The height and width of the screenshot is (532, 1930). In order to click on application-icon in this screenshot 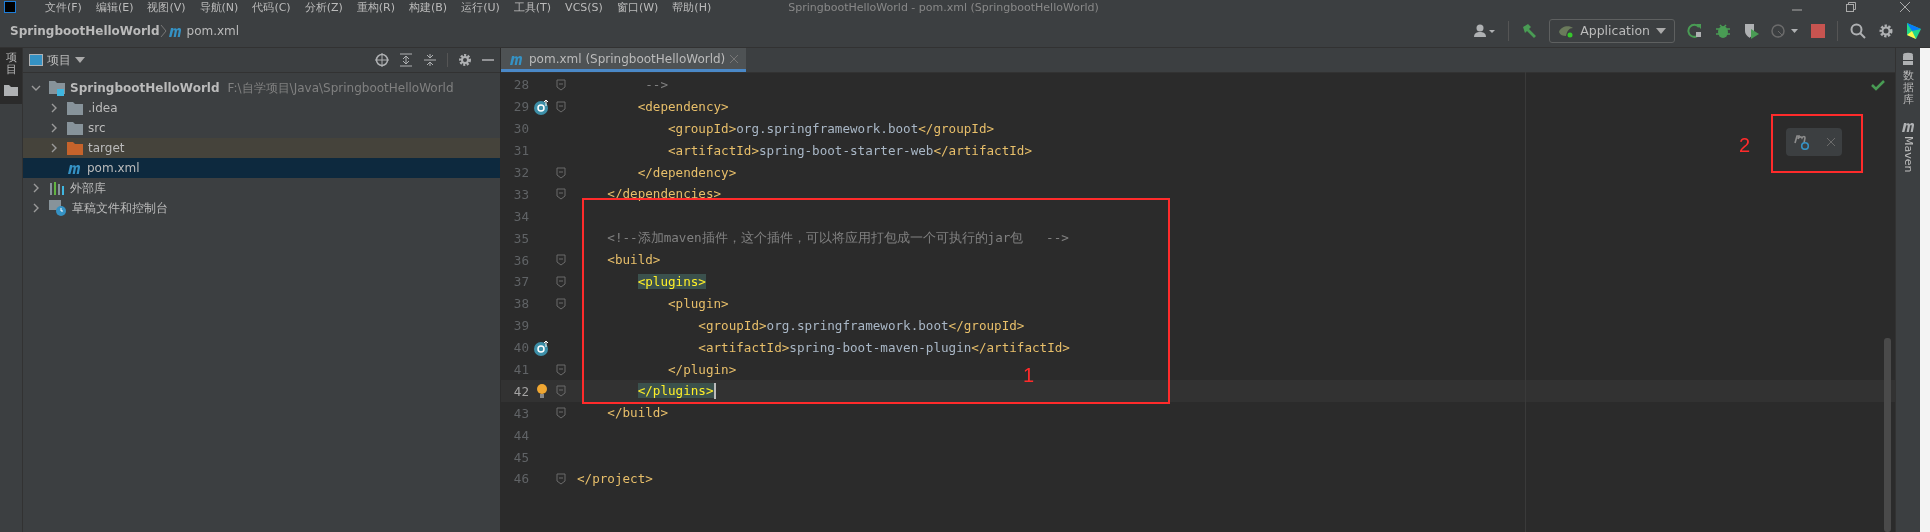, I will do `click(1566, 30)`.